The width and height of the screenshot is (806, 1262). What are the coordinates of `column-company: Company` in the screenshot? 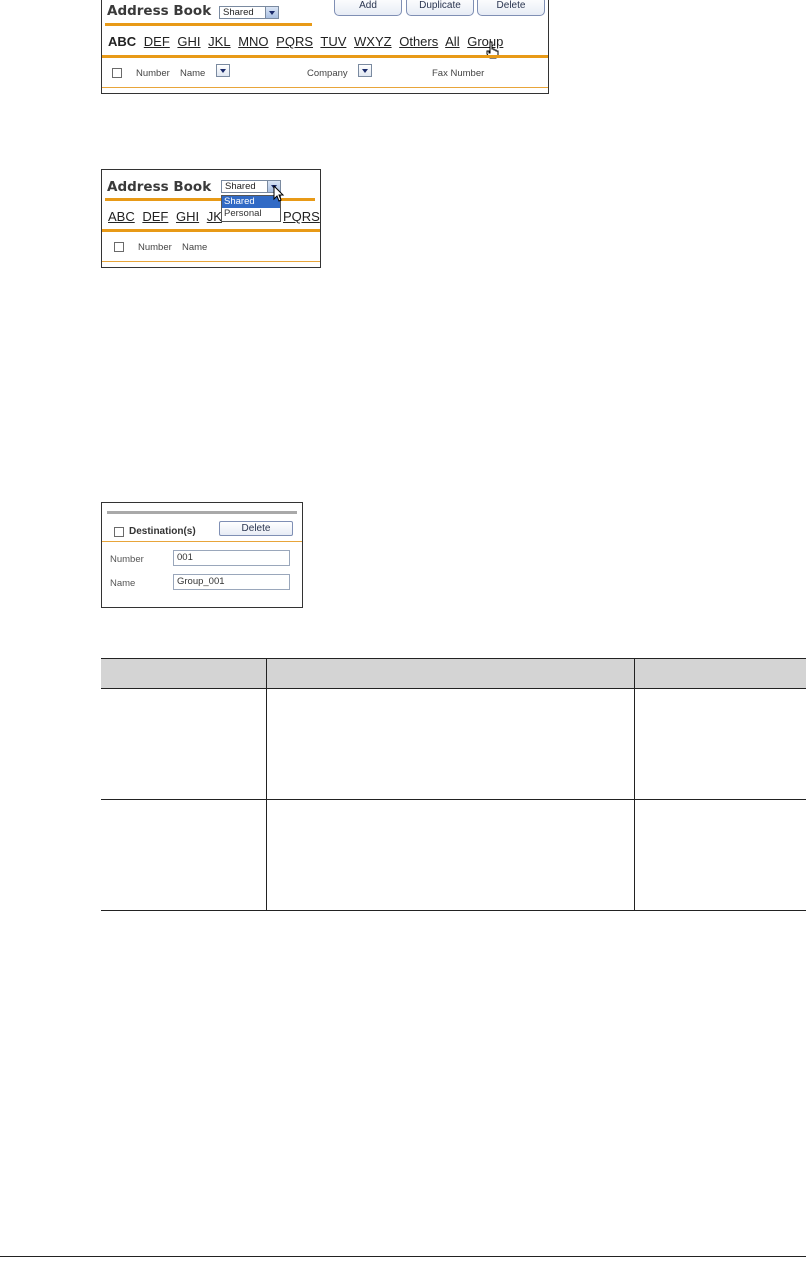 It's located at (327, 73).